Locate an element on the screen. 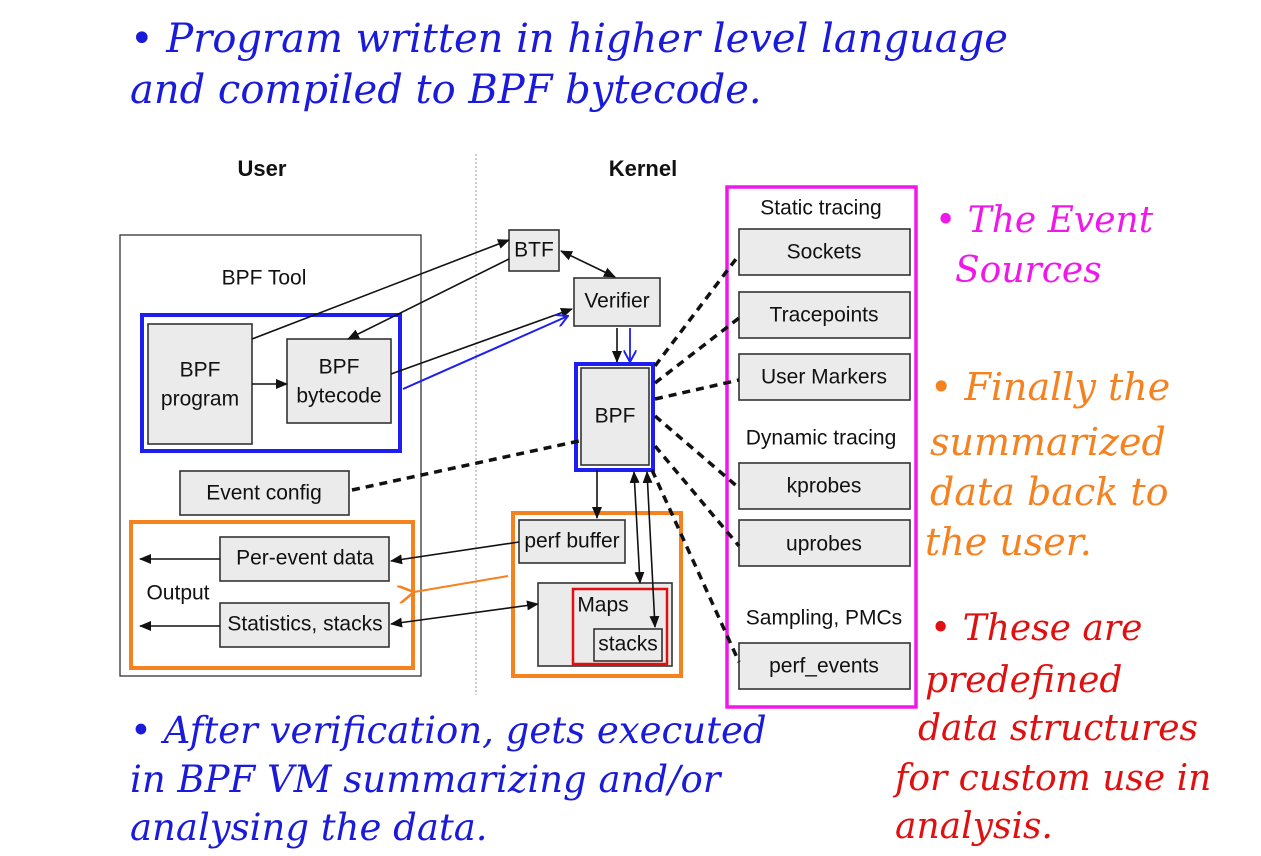 This screenshot has width=1261, height=856. sockets-label: Sockets is located at coordinates (824, 252).